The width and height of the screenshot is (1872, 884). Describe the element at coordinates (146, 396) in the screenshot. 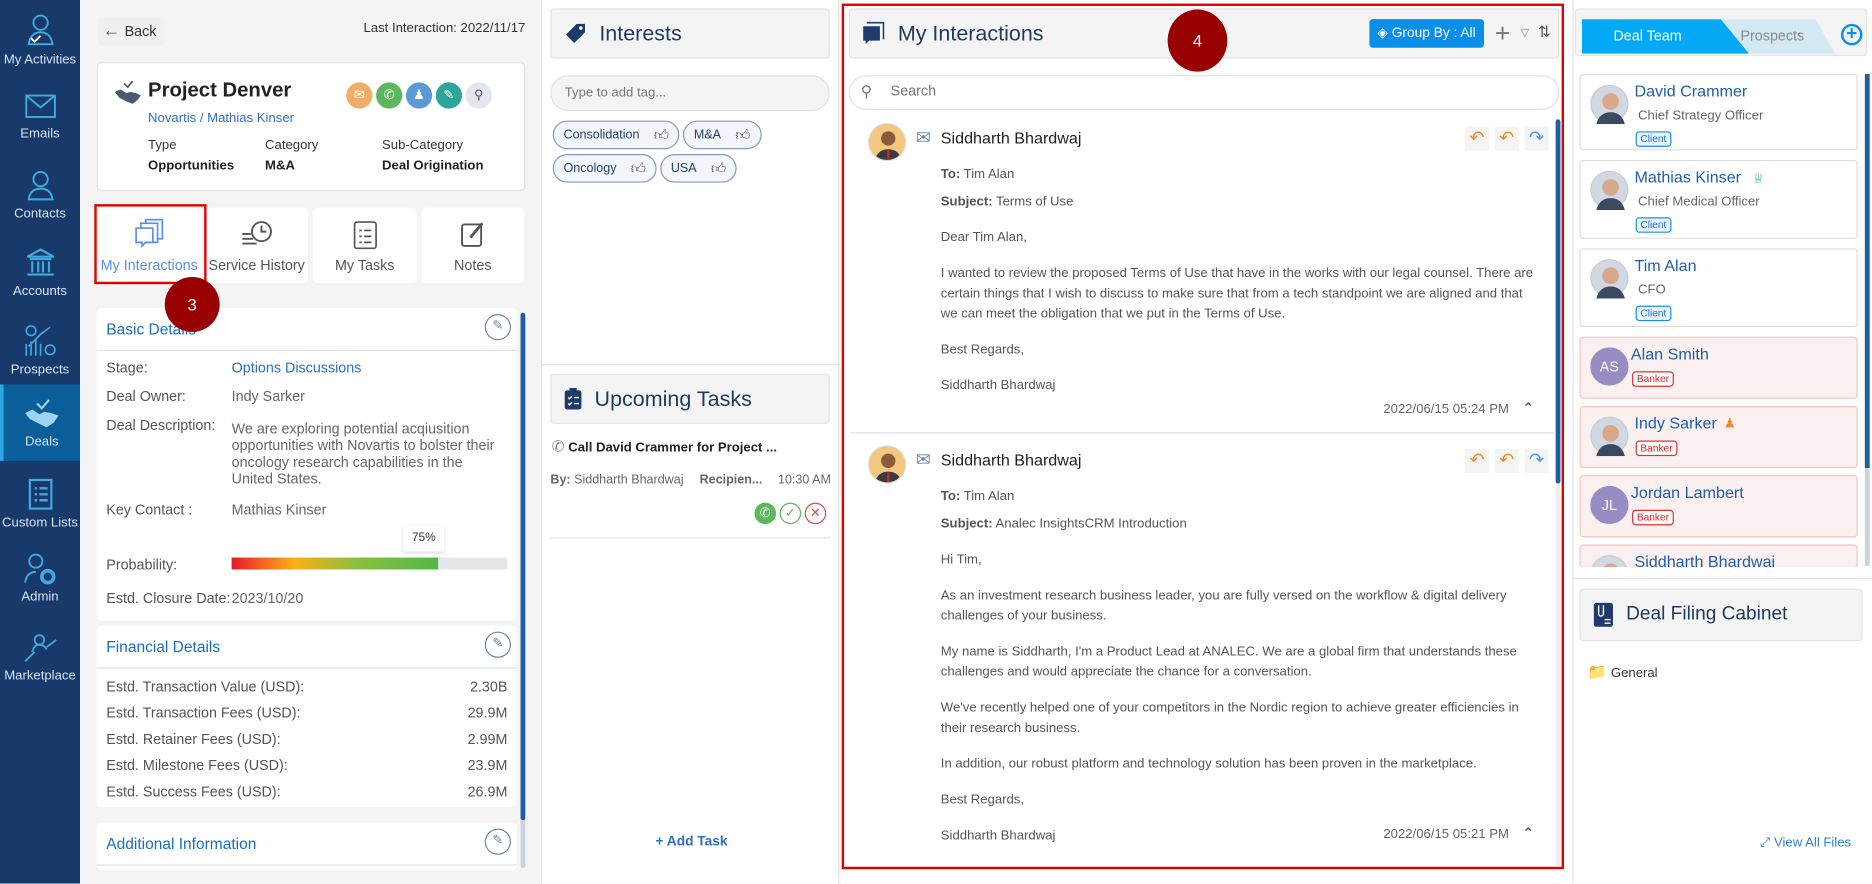

I see `owner-label: Deal Owner:` at that location.